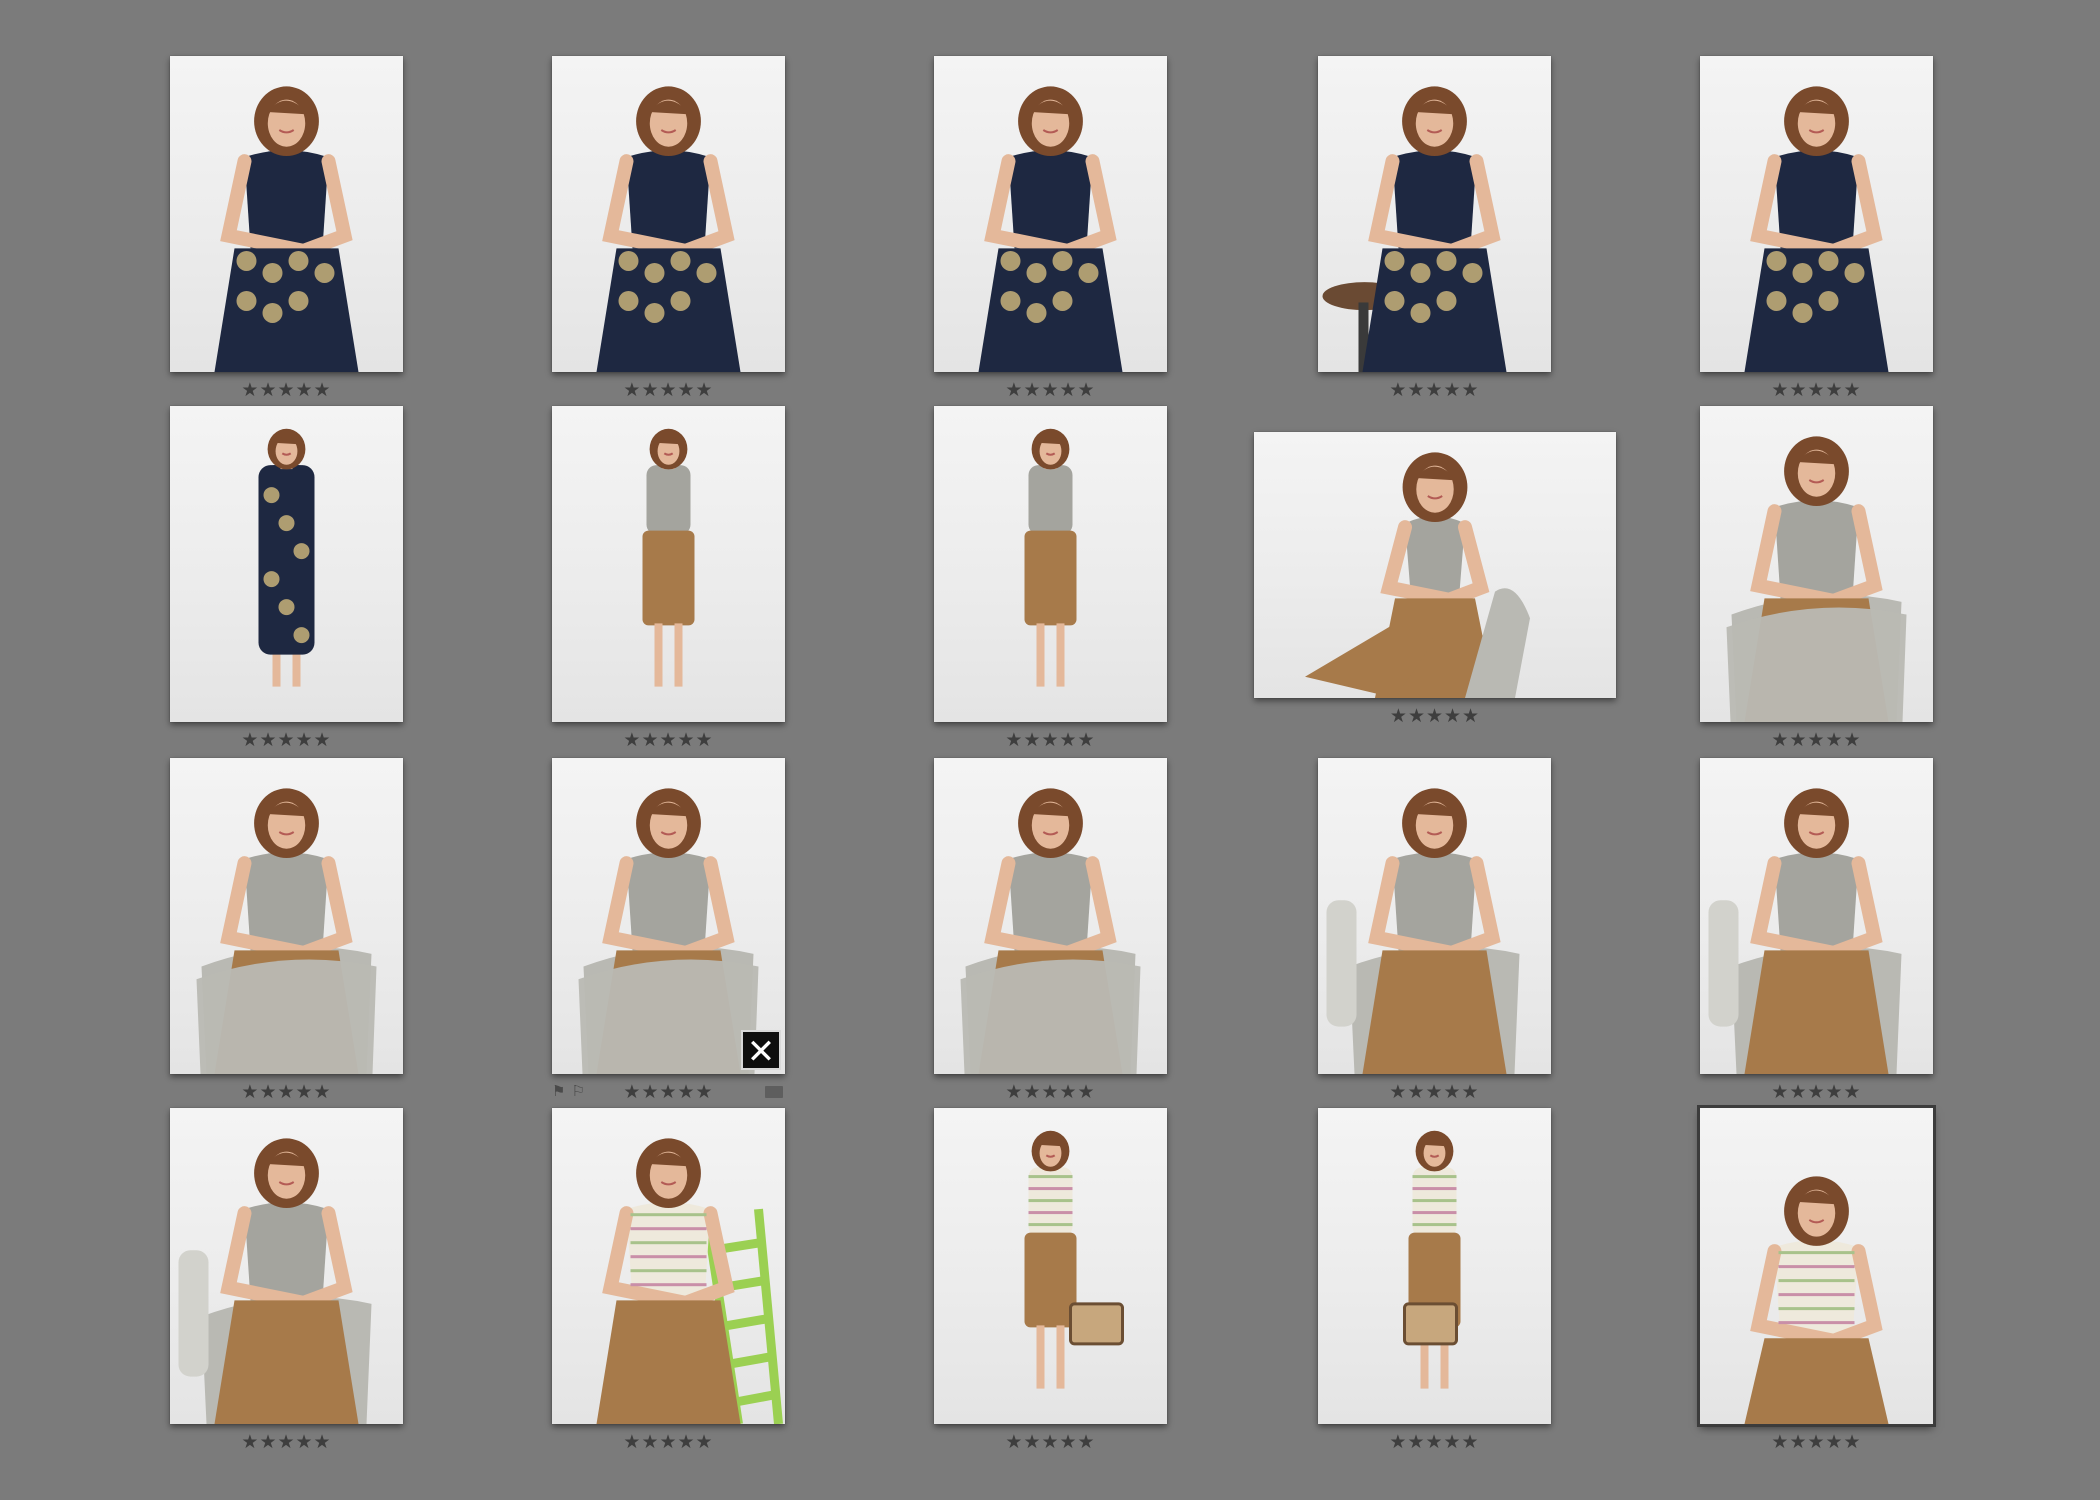 This screenshot has height=1500, width=2100. I want to click on close-icon: ✕, so click(761, 1051).